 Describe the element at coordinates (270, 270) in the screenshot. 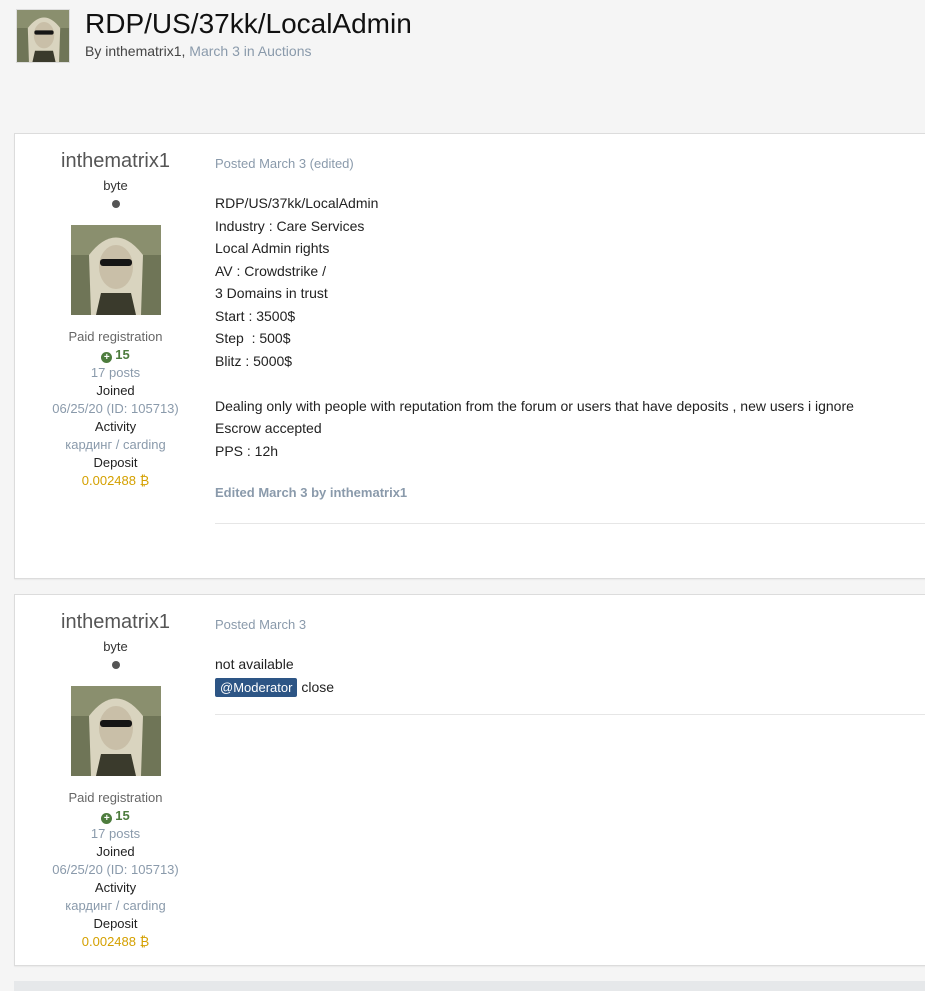

I see `post-line: AV : Crowdstrike /` at that location.